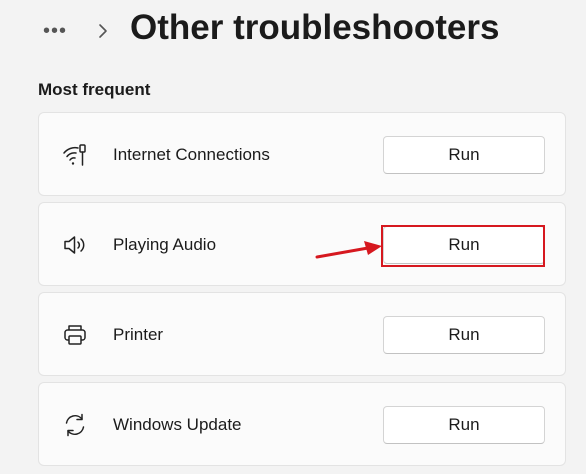  I want to click on speaker-icon, so click(75, 245).